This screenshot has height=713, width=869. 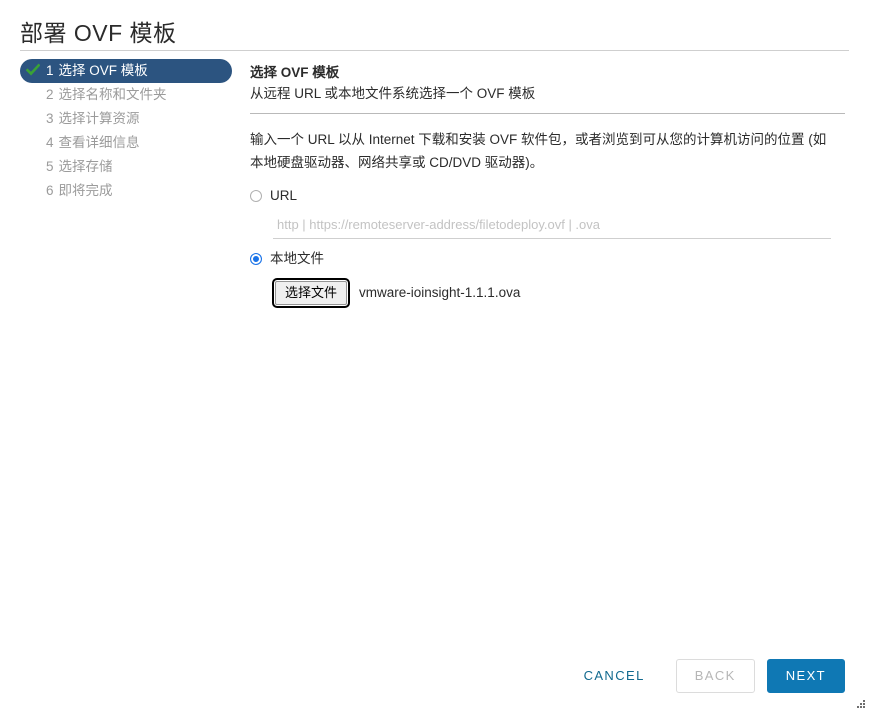 What do you see at coordinates (284, 195) in the screenshot?
I see `radio-url-label: URL` at bounding box center [284, 195].